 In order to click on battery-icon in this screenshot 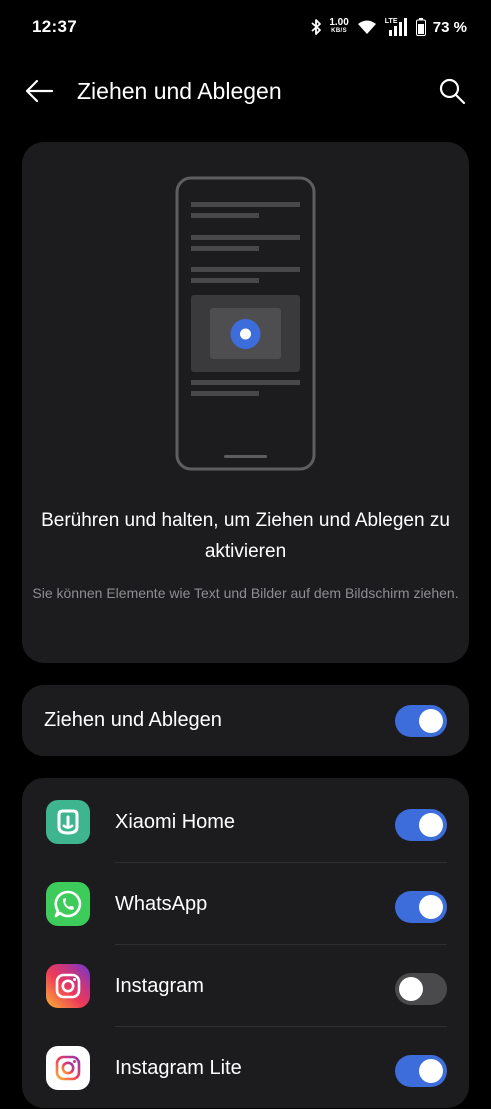, I will do `click(420, 27)`.